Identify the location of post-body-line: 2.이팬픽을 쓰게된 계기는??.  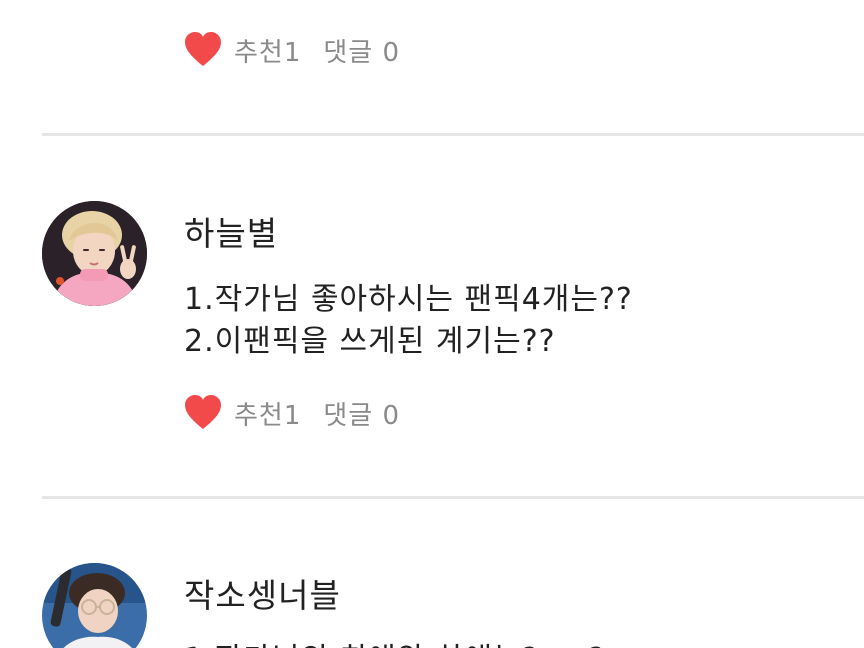
(370, 341).